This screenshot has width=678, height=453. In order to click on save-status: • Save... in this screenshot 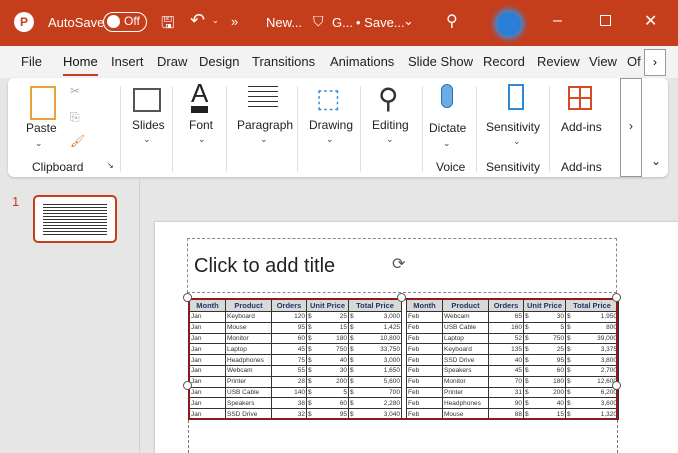, I will do `click(380, 22)`.